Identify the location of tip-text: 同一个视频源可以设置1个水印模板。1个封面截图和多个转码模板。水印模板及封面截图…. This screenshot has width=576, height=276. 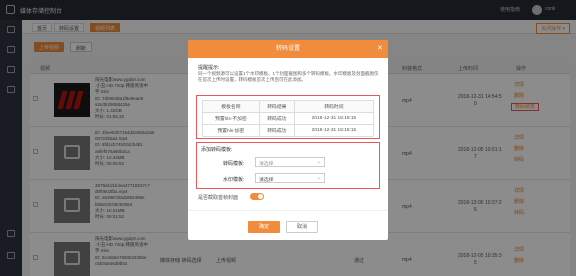
(288, 76).